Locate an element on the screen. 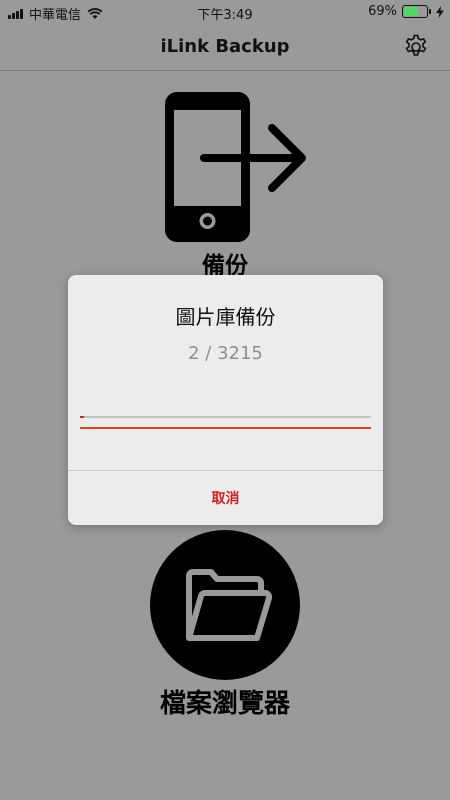 The image size is (450, 800). progress-count: 2 / 3215 is located at coordinates (225, 353).